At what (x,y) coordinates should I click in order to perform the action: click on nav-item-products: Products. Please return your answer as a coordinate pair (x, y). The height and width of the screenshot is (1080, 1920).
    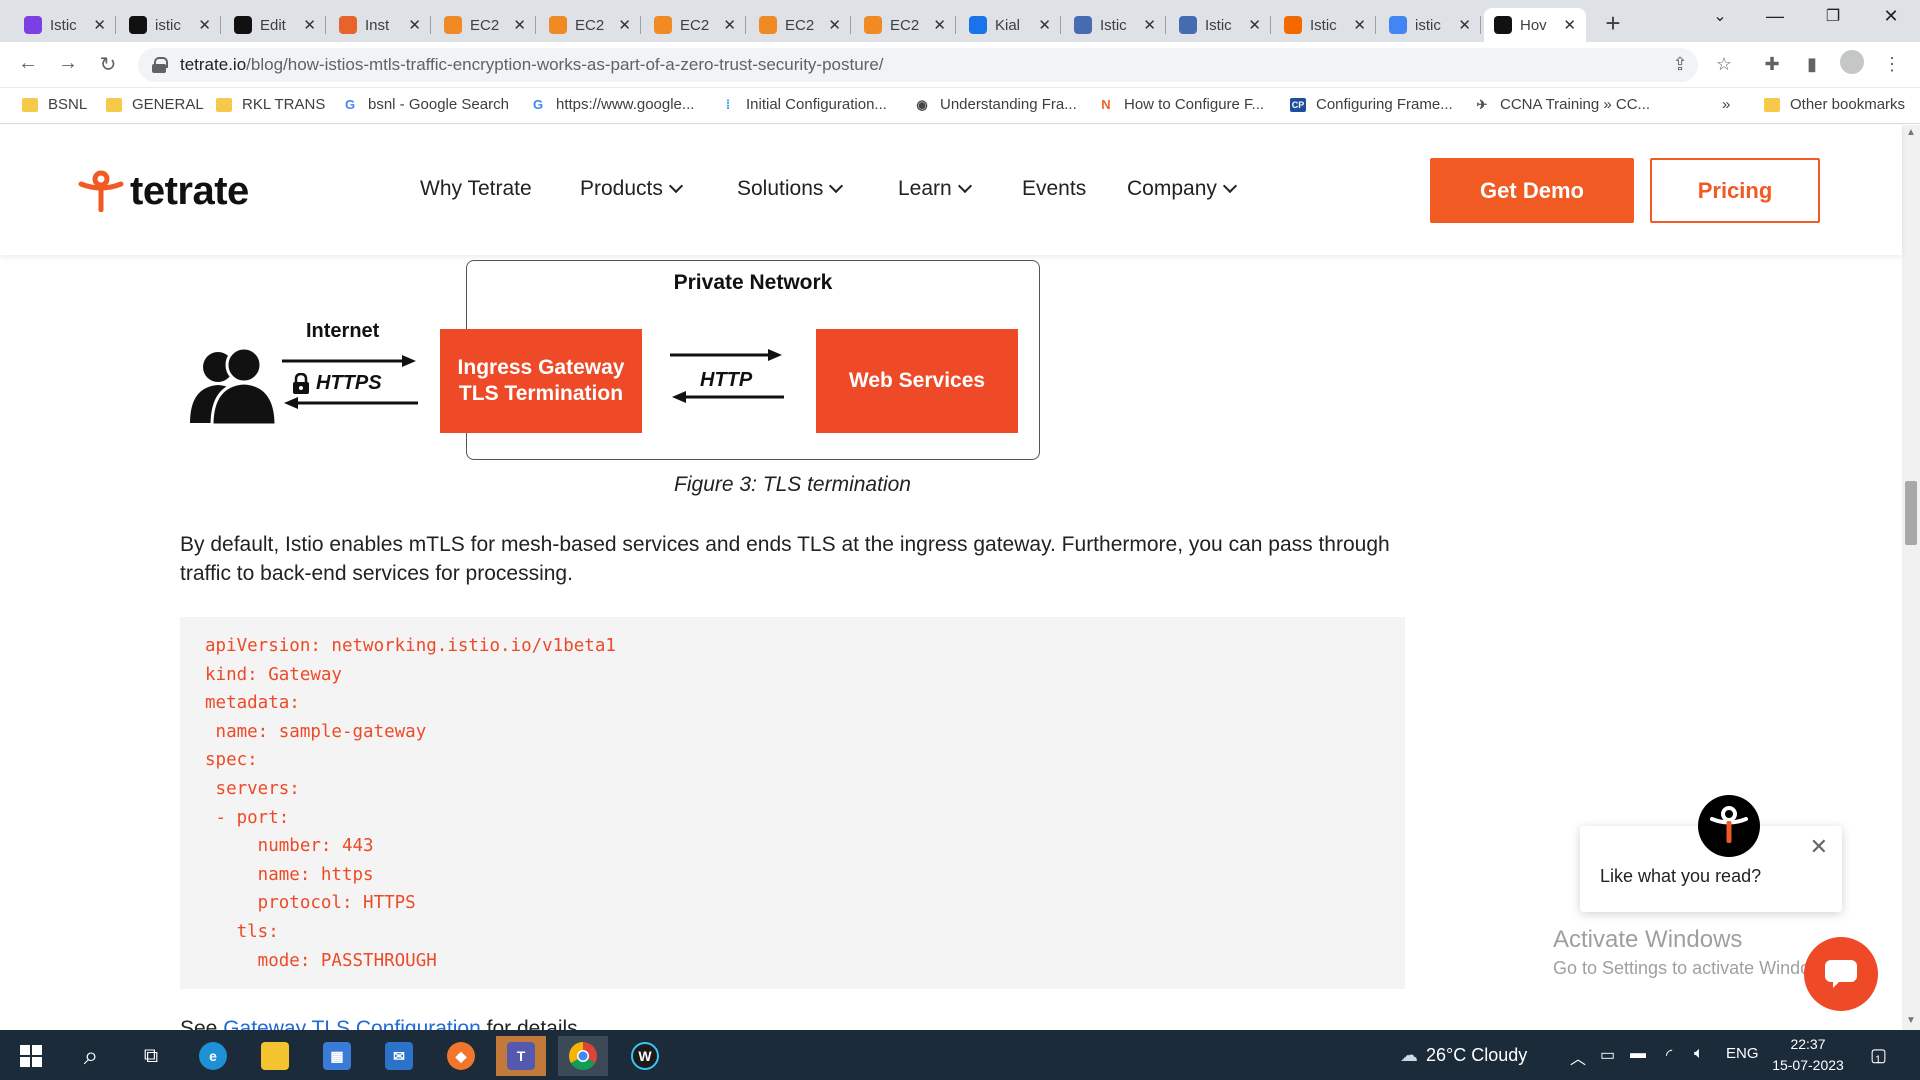
    Looking at the image, I should click on (631, 189).